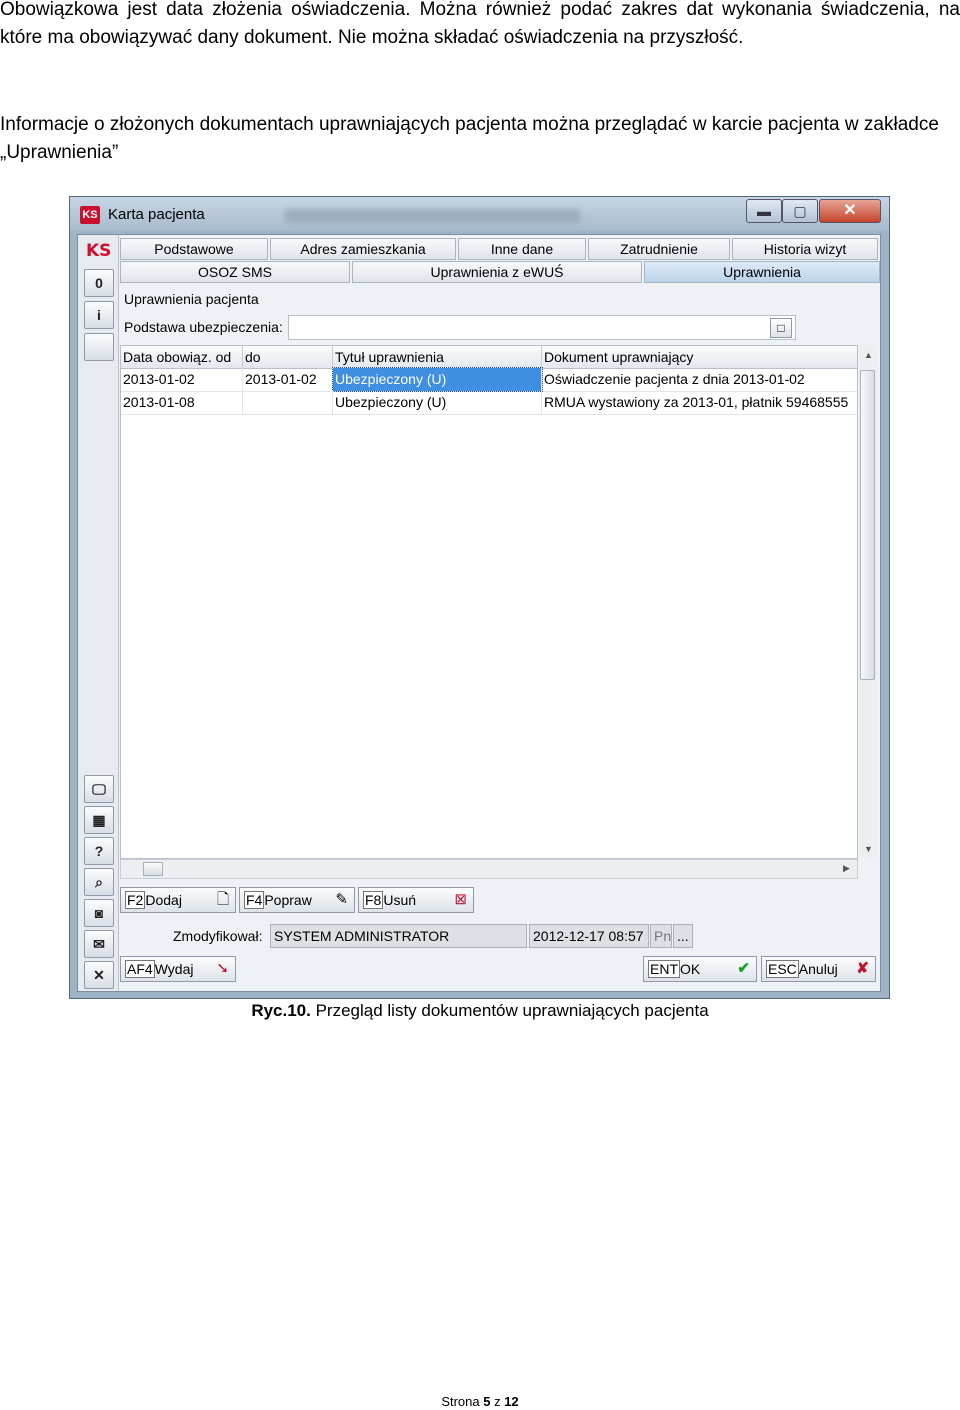  Describe the element at coordinates (99, 347) in the screenshot. I see `blank-toolbar-button` at that location.